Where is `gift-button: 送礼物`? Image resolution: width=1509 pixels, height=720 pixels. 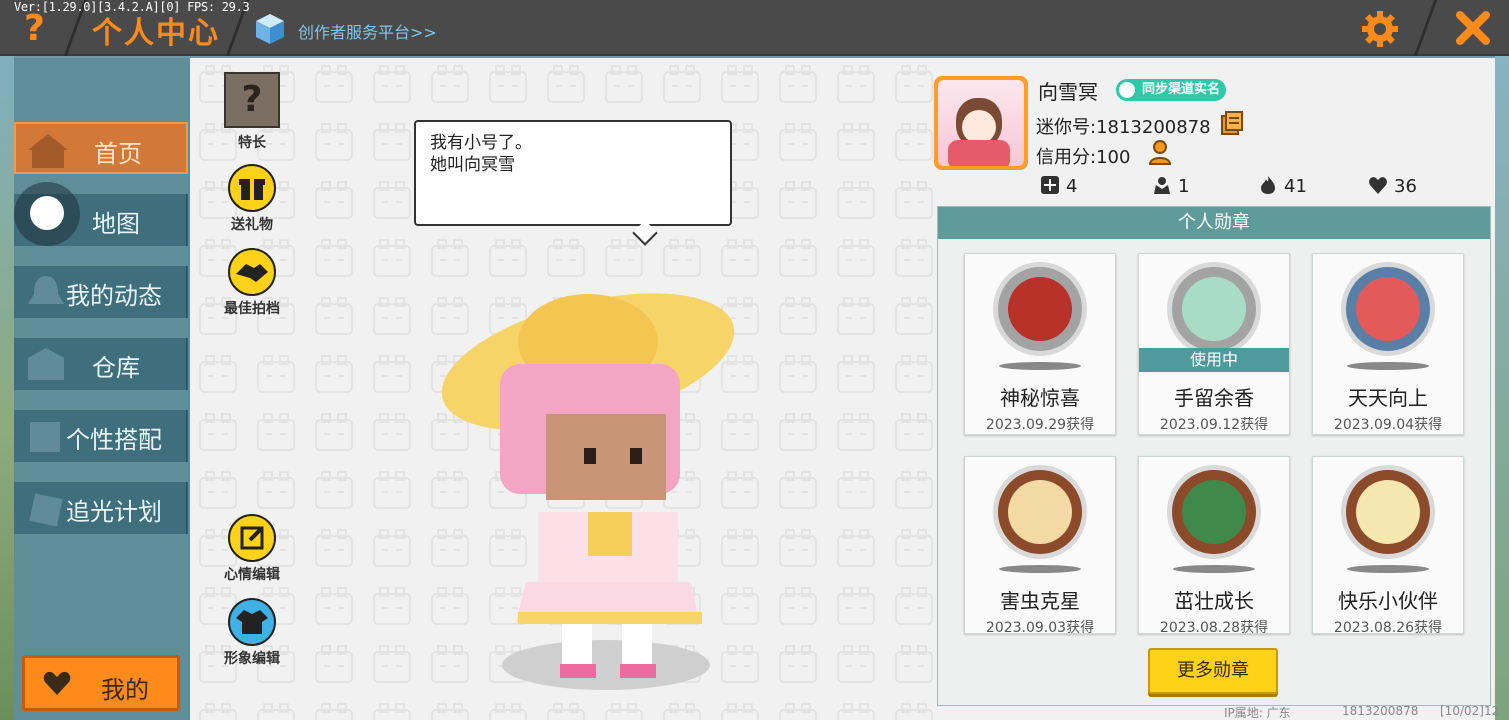
gift-button: 送礼物 is located at coordinates (252, 199).